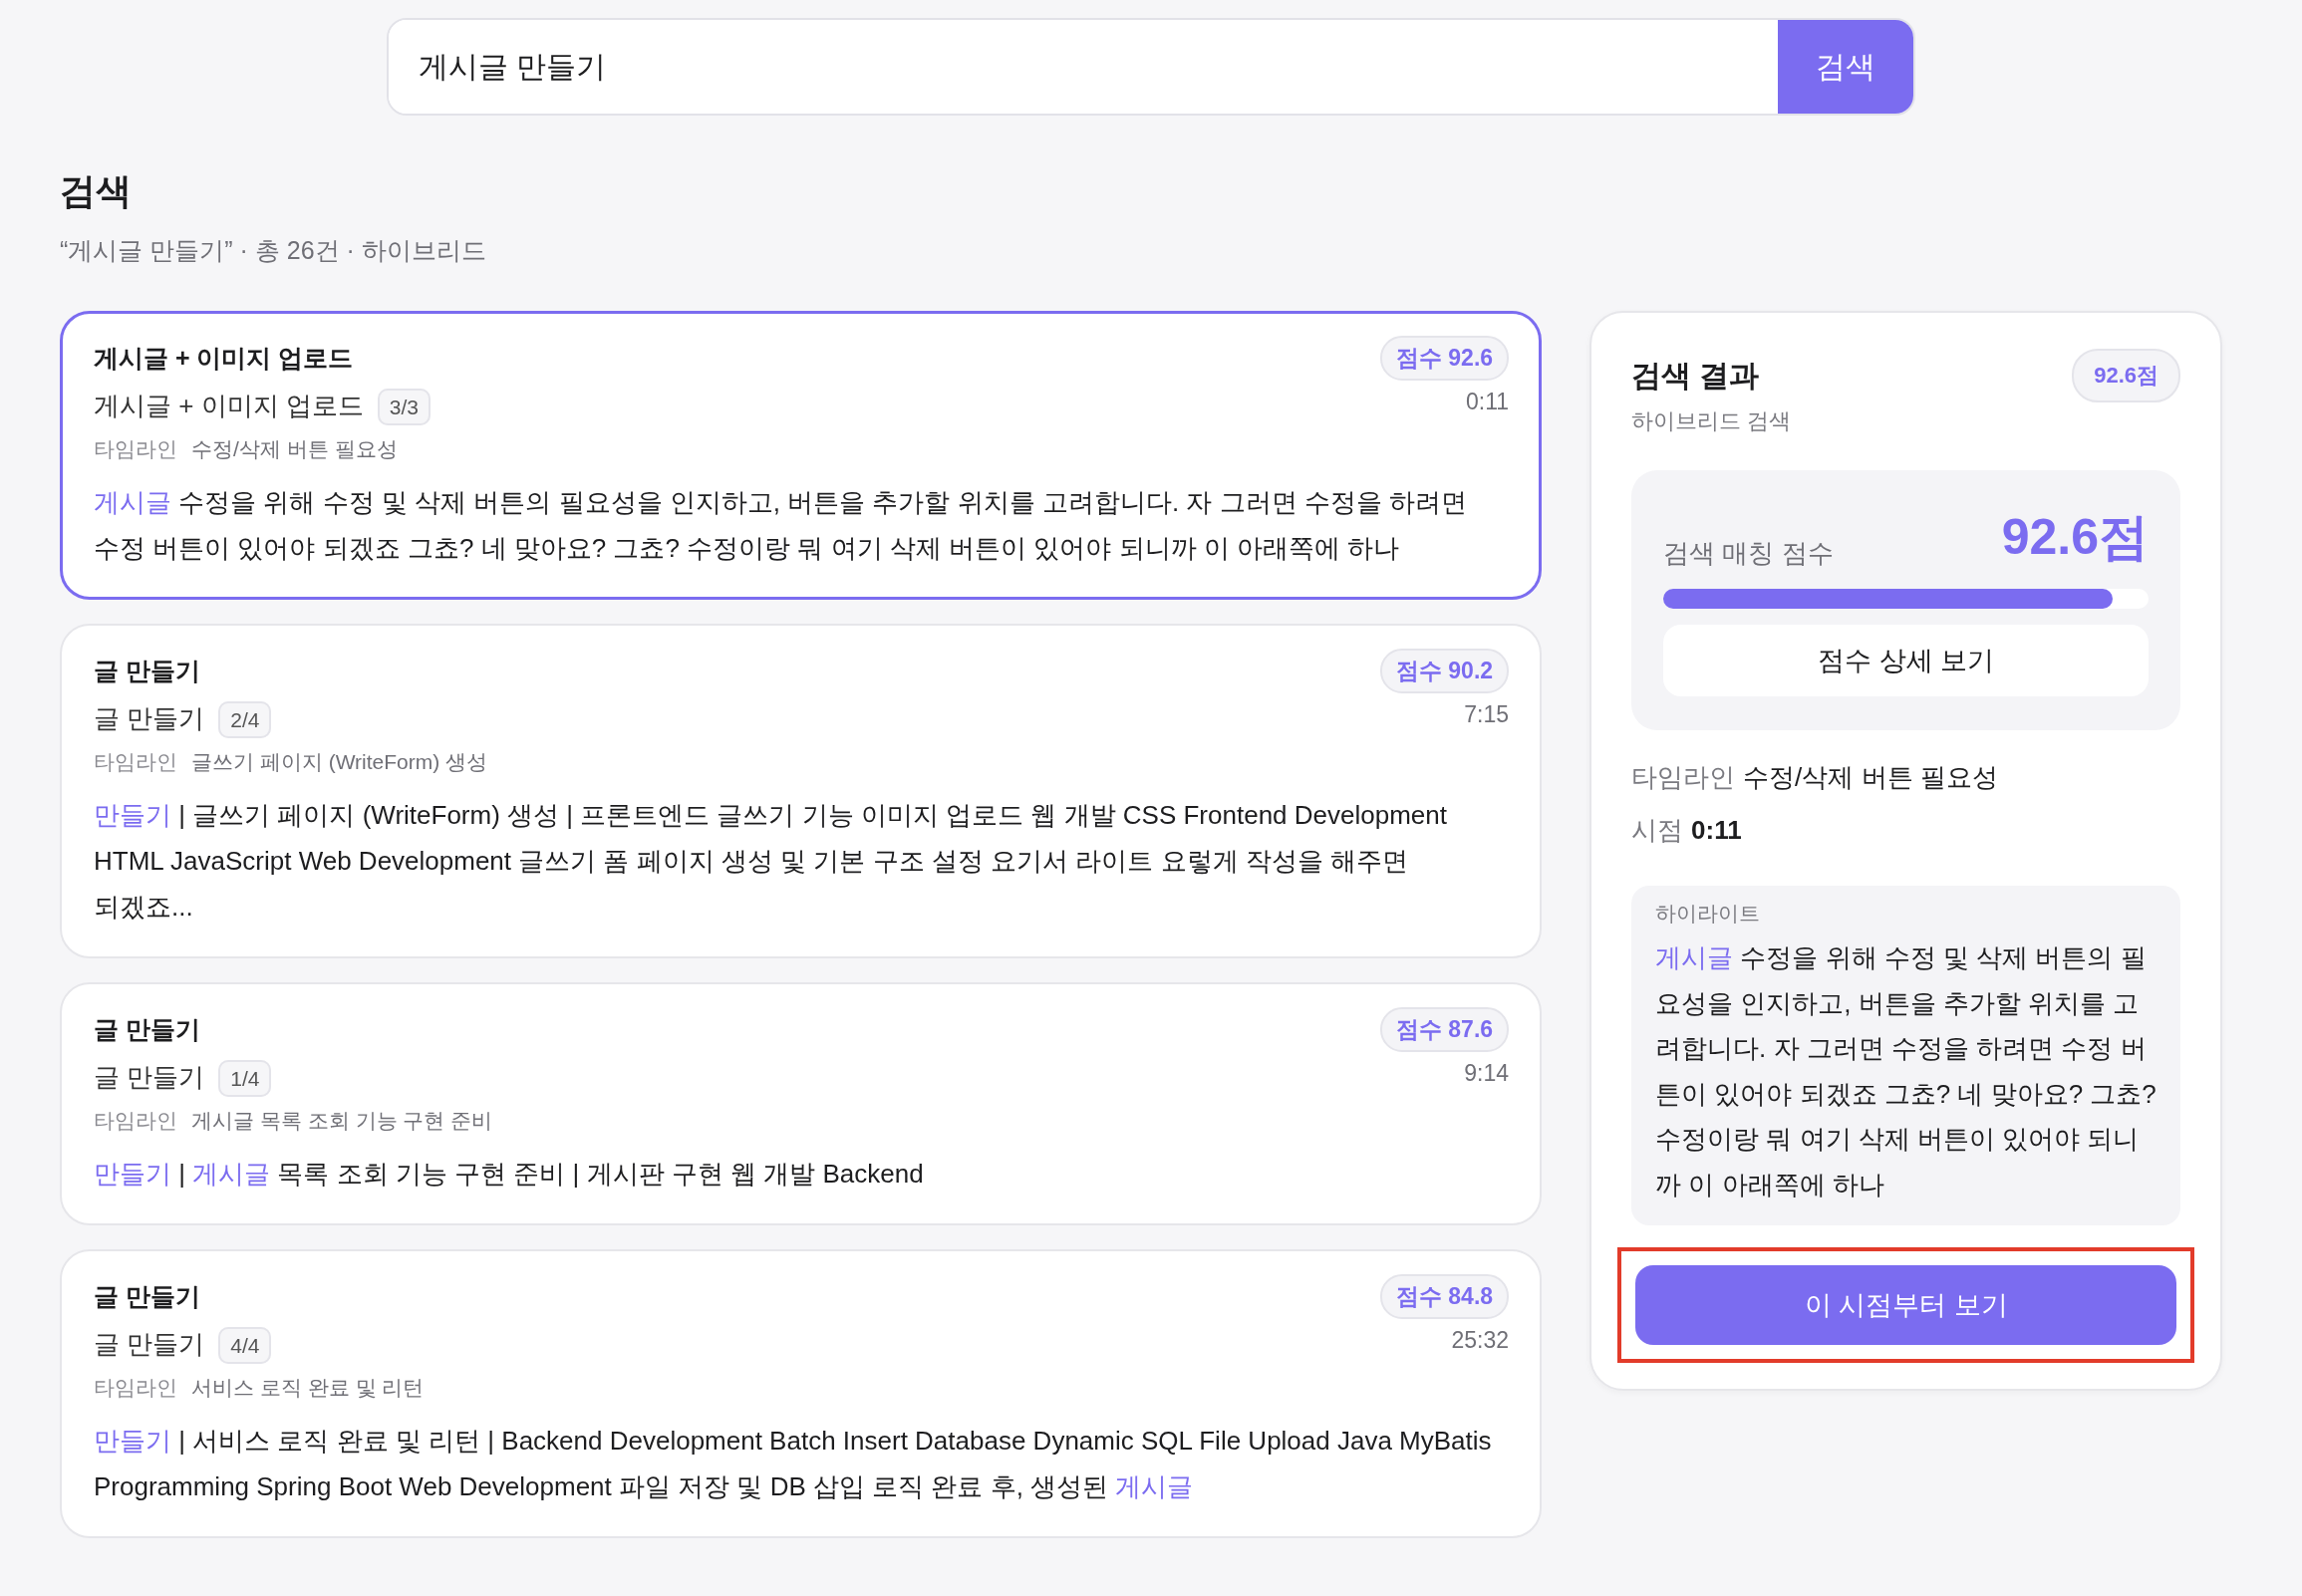 The height and width of the screenshot is (1596, 2302). Describe the element at coordinates (1488, 402) in the screenshot. I see `timestamp: 0:11` at that location.